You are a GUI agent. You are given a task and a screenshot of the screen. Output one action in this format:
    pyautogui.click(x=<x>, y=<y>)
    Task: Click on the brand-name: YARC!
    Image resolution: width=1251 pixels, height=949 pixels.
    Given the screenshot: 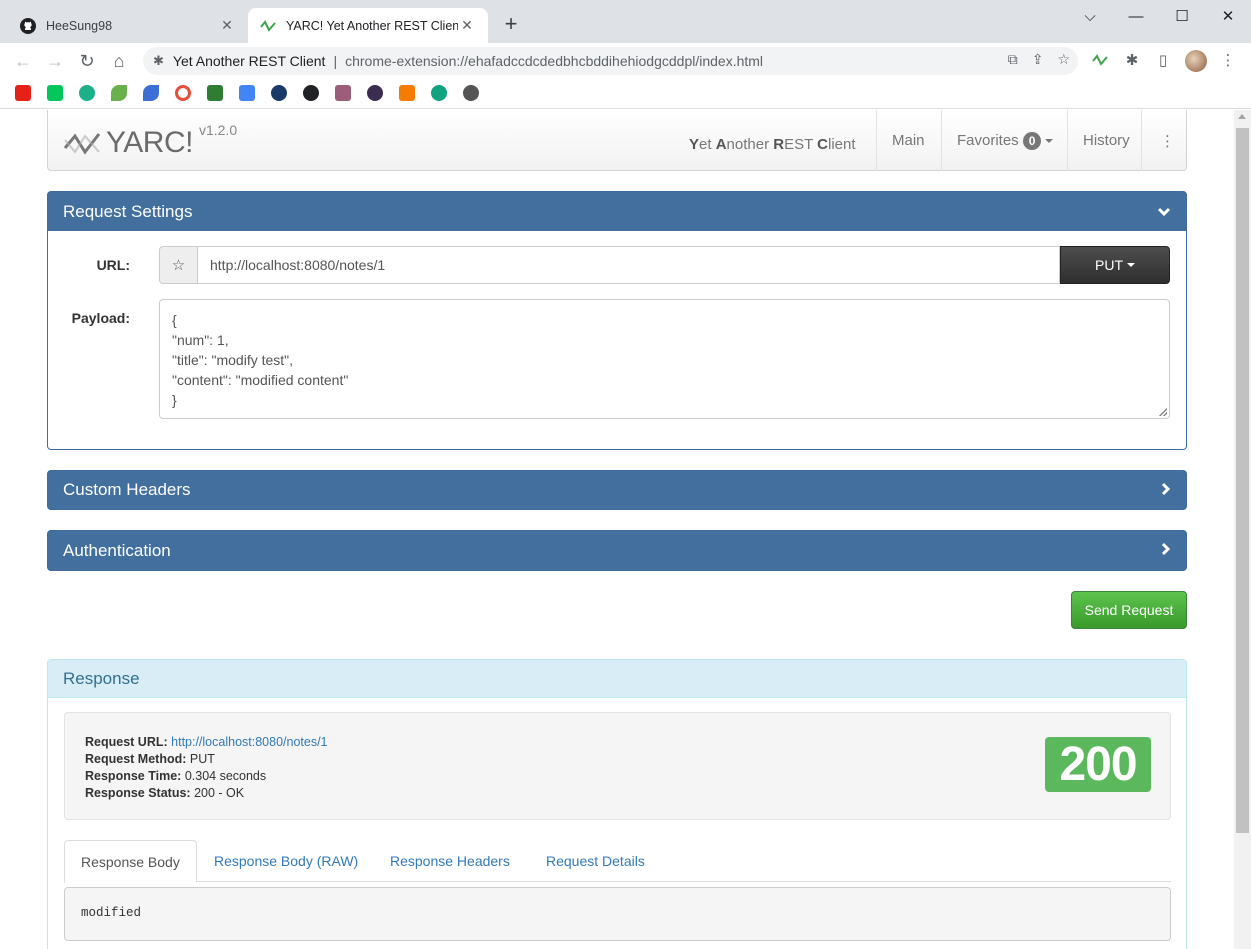 What is the action you would take?
    pyautogui.click(x=149, y=142)
    